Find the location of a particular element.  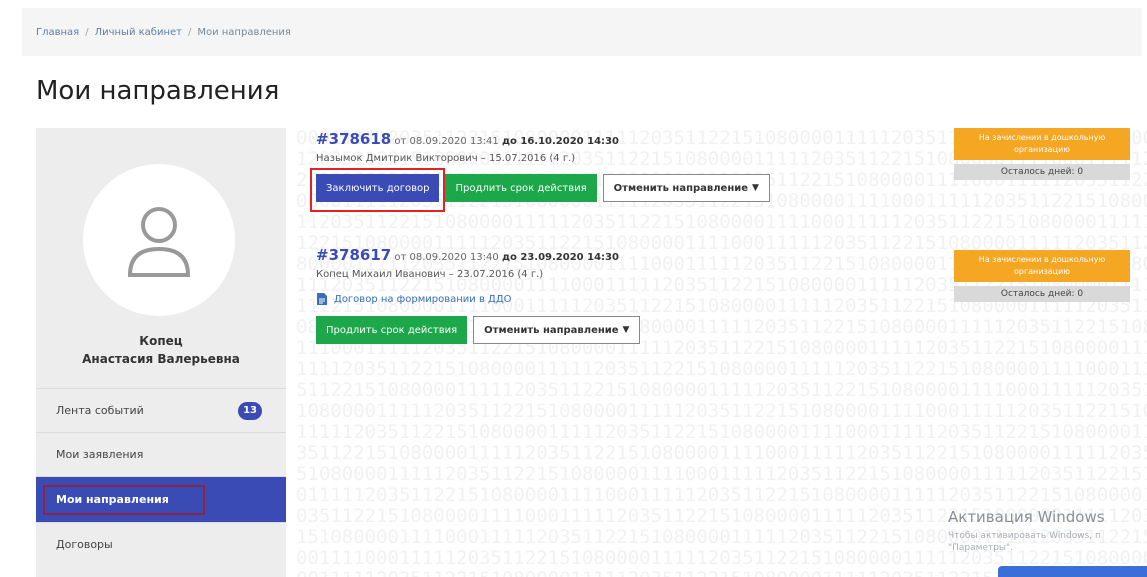

sidebar-item-label: Договоры is located at coordinates (84, 544).